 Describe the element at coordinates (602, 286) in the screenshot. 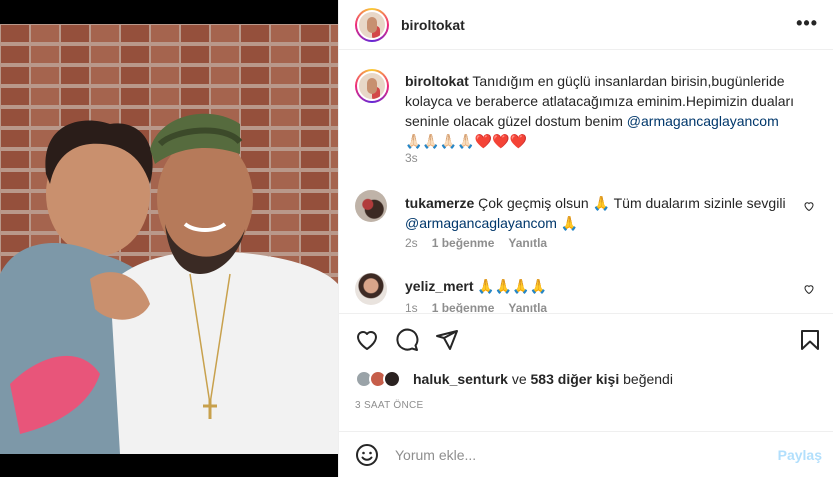

I see `comment-text: yeliz_mert 🙏🙏🙏🙏` at that location.